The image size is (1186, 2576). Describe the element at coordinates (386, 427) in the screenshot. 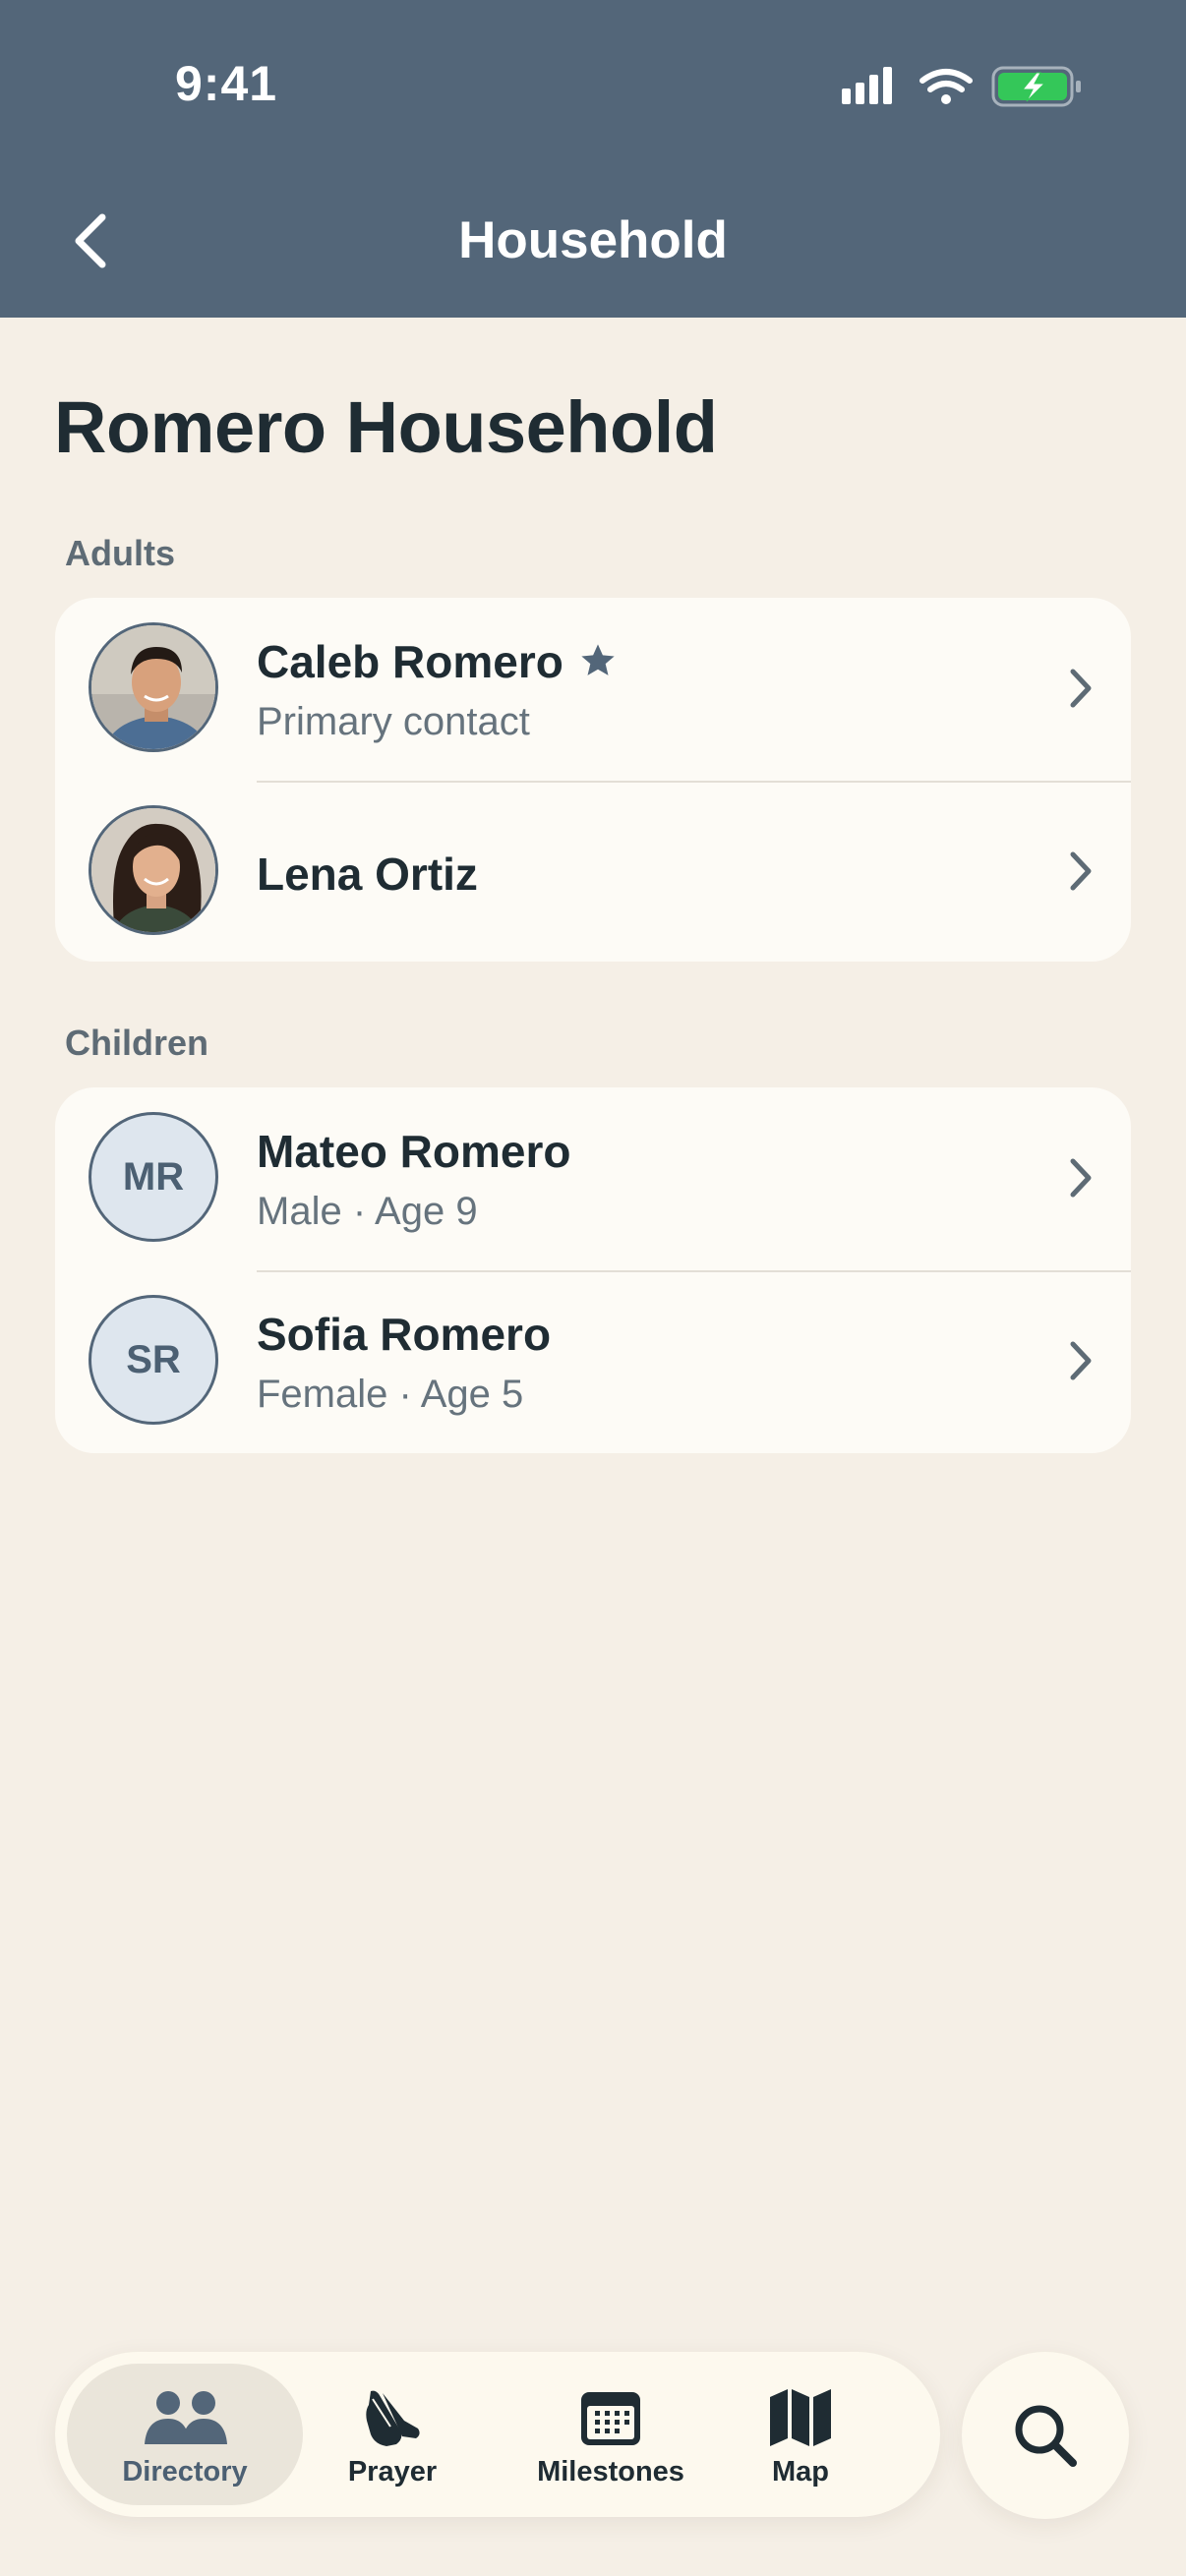

I see `page-title: Romero Household` at that location.